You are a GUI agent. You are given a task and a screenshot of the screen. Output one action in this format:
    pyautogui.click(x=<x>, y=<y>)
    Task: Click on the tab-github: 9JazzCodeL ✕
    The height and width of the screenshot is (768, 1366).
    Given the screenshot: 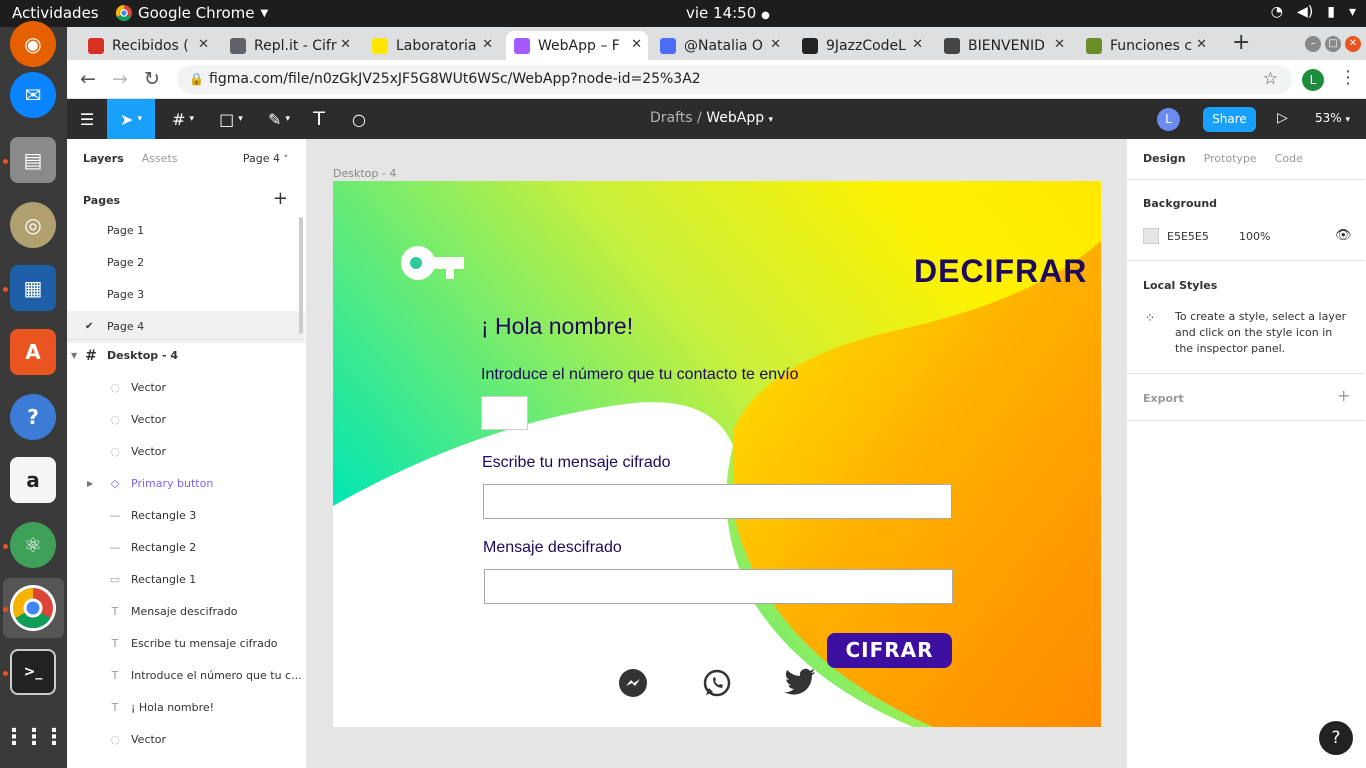 What is the action you would take?
    pyautogui.click(x=861, y=45)
    